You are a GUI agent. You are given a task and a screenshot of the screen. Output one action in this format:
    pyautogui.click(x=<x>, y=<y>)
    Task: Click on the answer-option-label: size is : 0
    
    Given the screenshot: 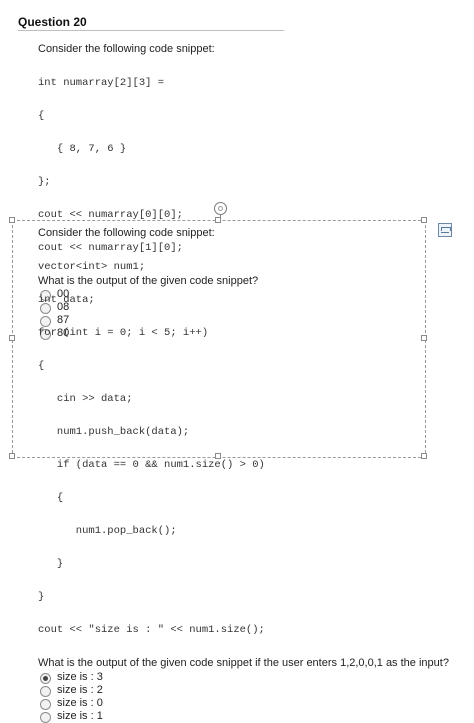 What is the action you would take?
    pyautogui.click(x=80, y=703)
    